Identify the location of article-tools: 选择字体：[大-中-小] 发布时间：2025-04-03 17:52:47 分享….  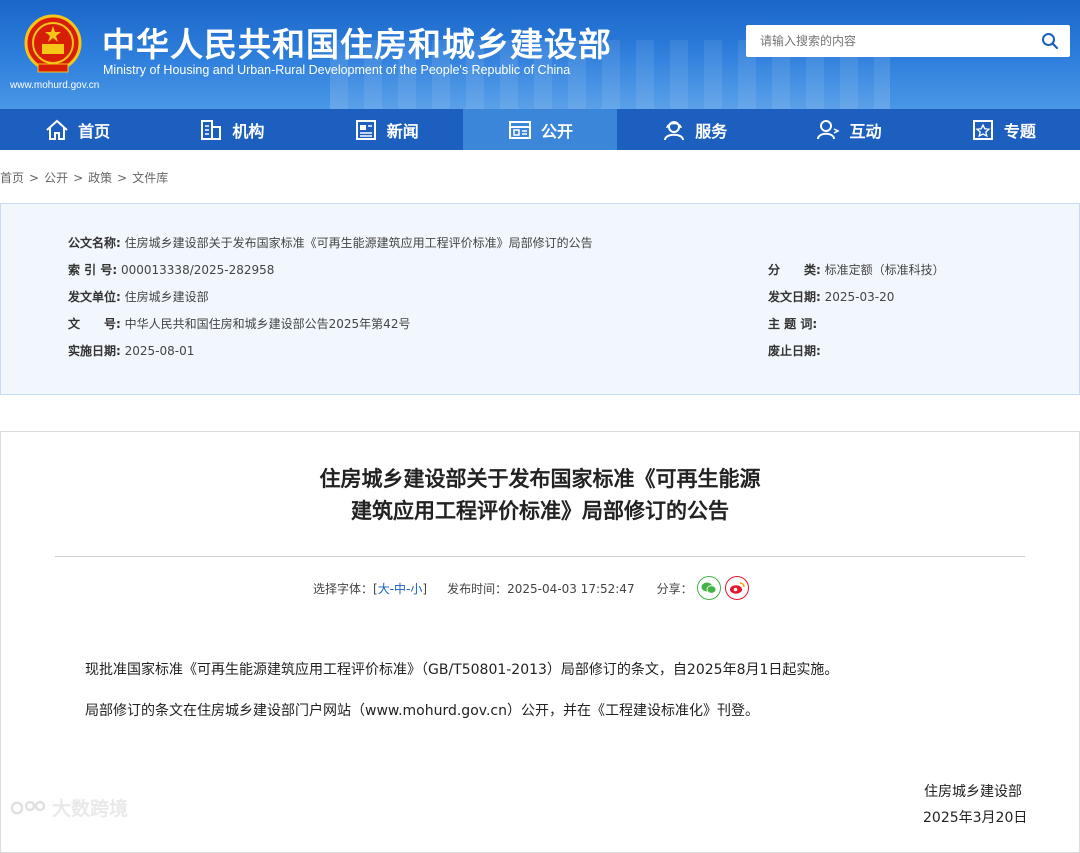
(531, 588).